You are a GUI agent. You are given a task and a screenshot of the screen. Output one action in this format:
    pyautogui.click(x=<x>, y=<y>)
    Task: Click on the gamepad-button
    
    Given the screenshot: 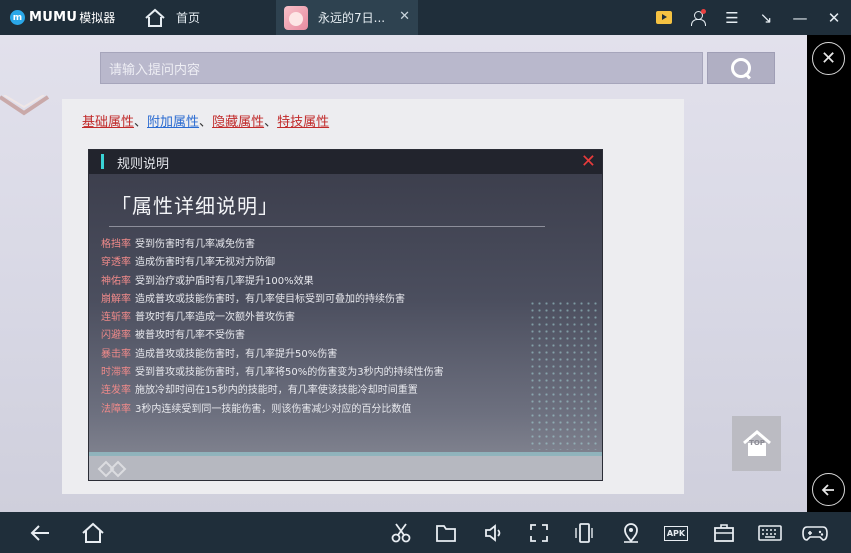 What is the action you would take?
    pyautogui.click(x=815, y=533)
    